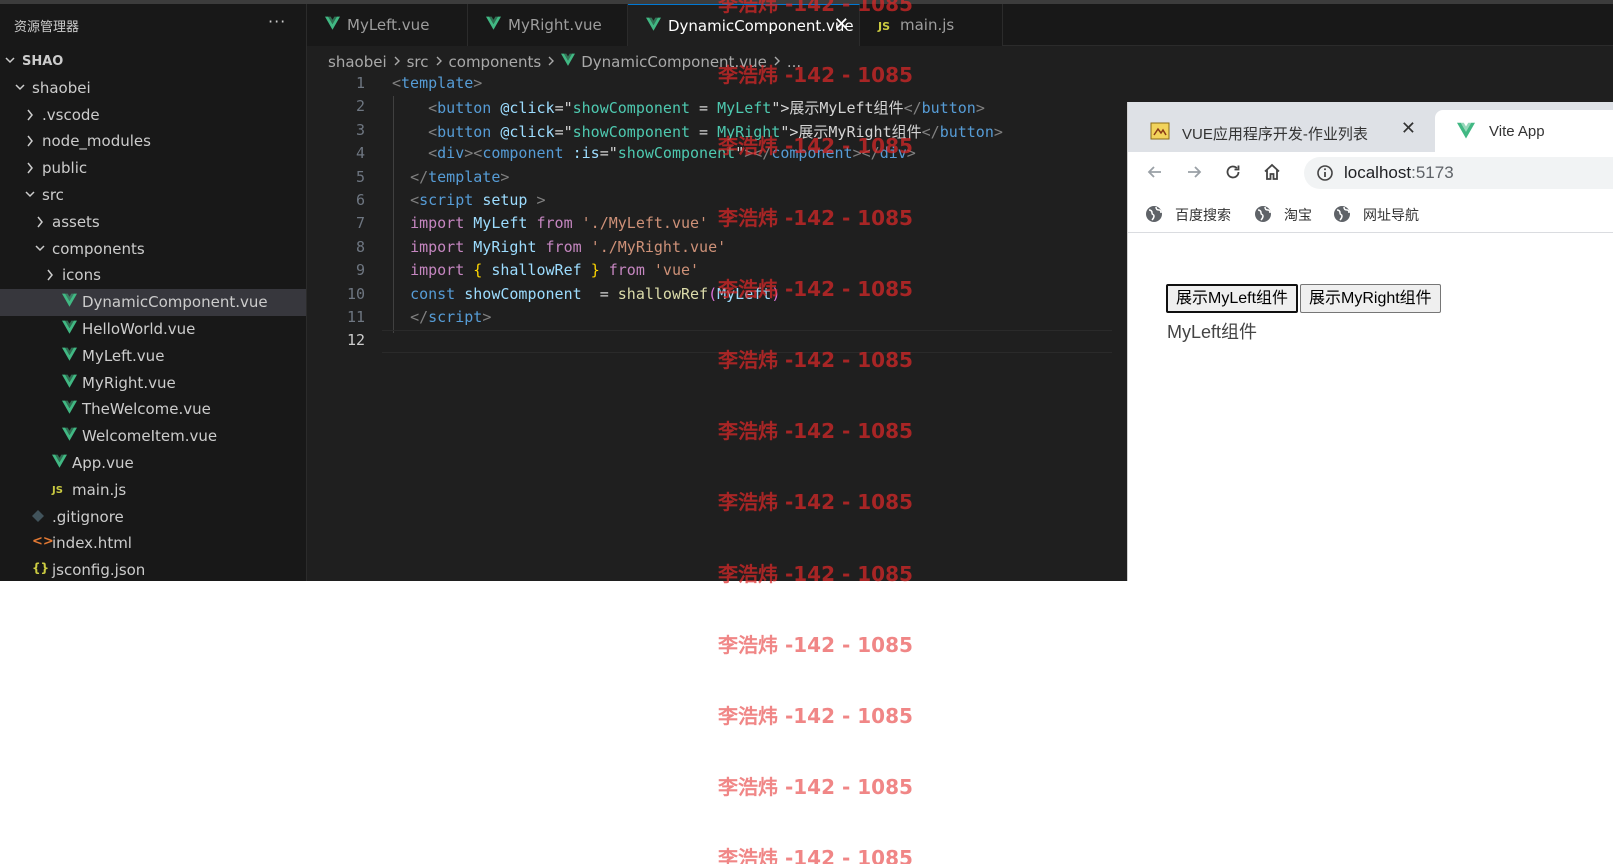 This screenshot has height=864, width=1613. I want to click on bookmark-item: 网址导航, so click(1388, 214).